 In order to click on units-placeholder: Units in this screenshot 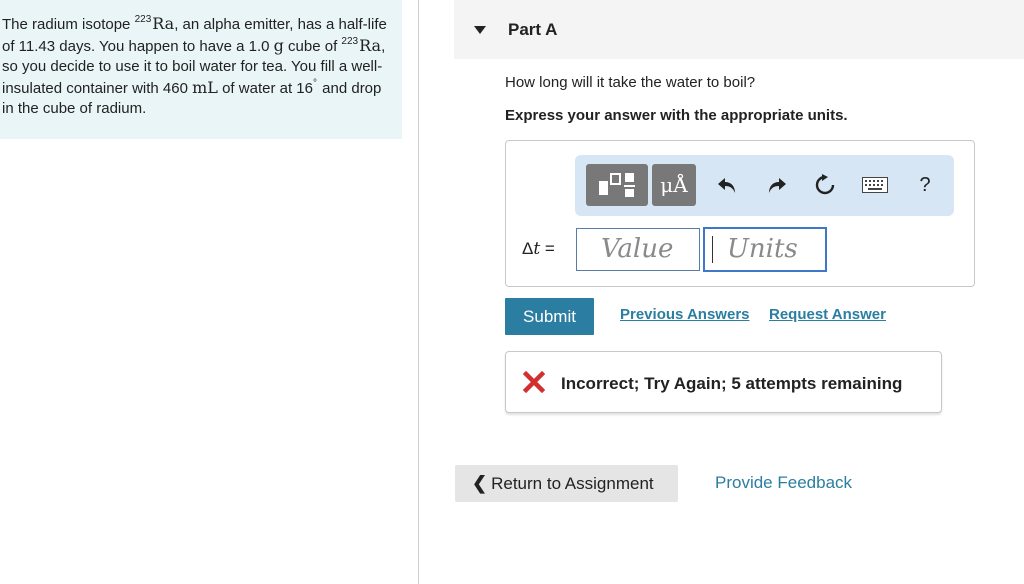, I will do `click(762, 249)`.